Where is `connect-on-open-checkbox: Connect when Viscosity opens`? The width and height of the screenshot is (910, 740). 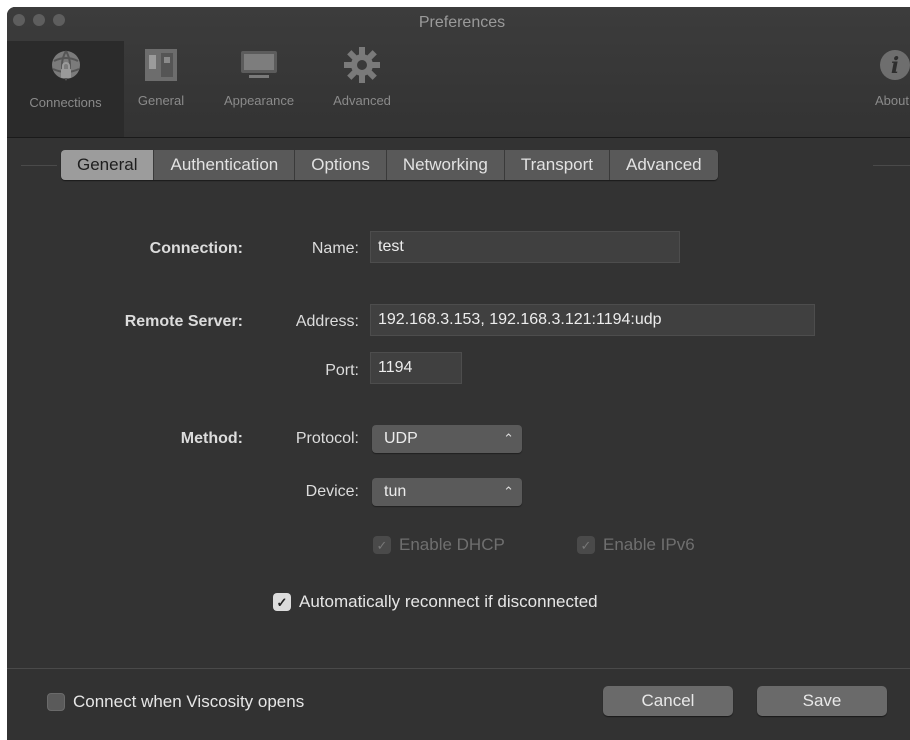 connect-on-open-checkbox: Connect when Viscosity opens is located at coordinates (175, 702).